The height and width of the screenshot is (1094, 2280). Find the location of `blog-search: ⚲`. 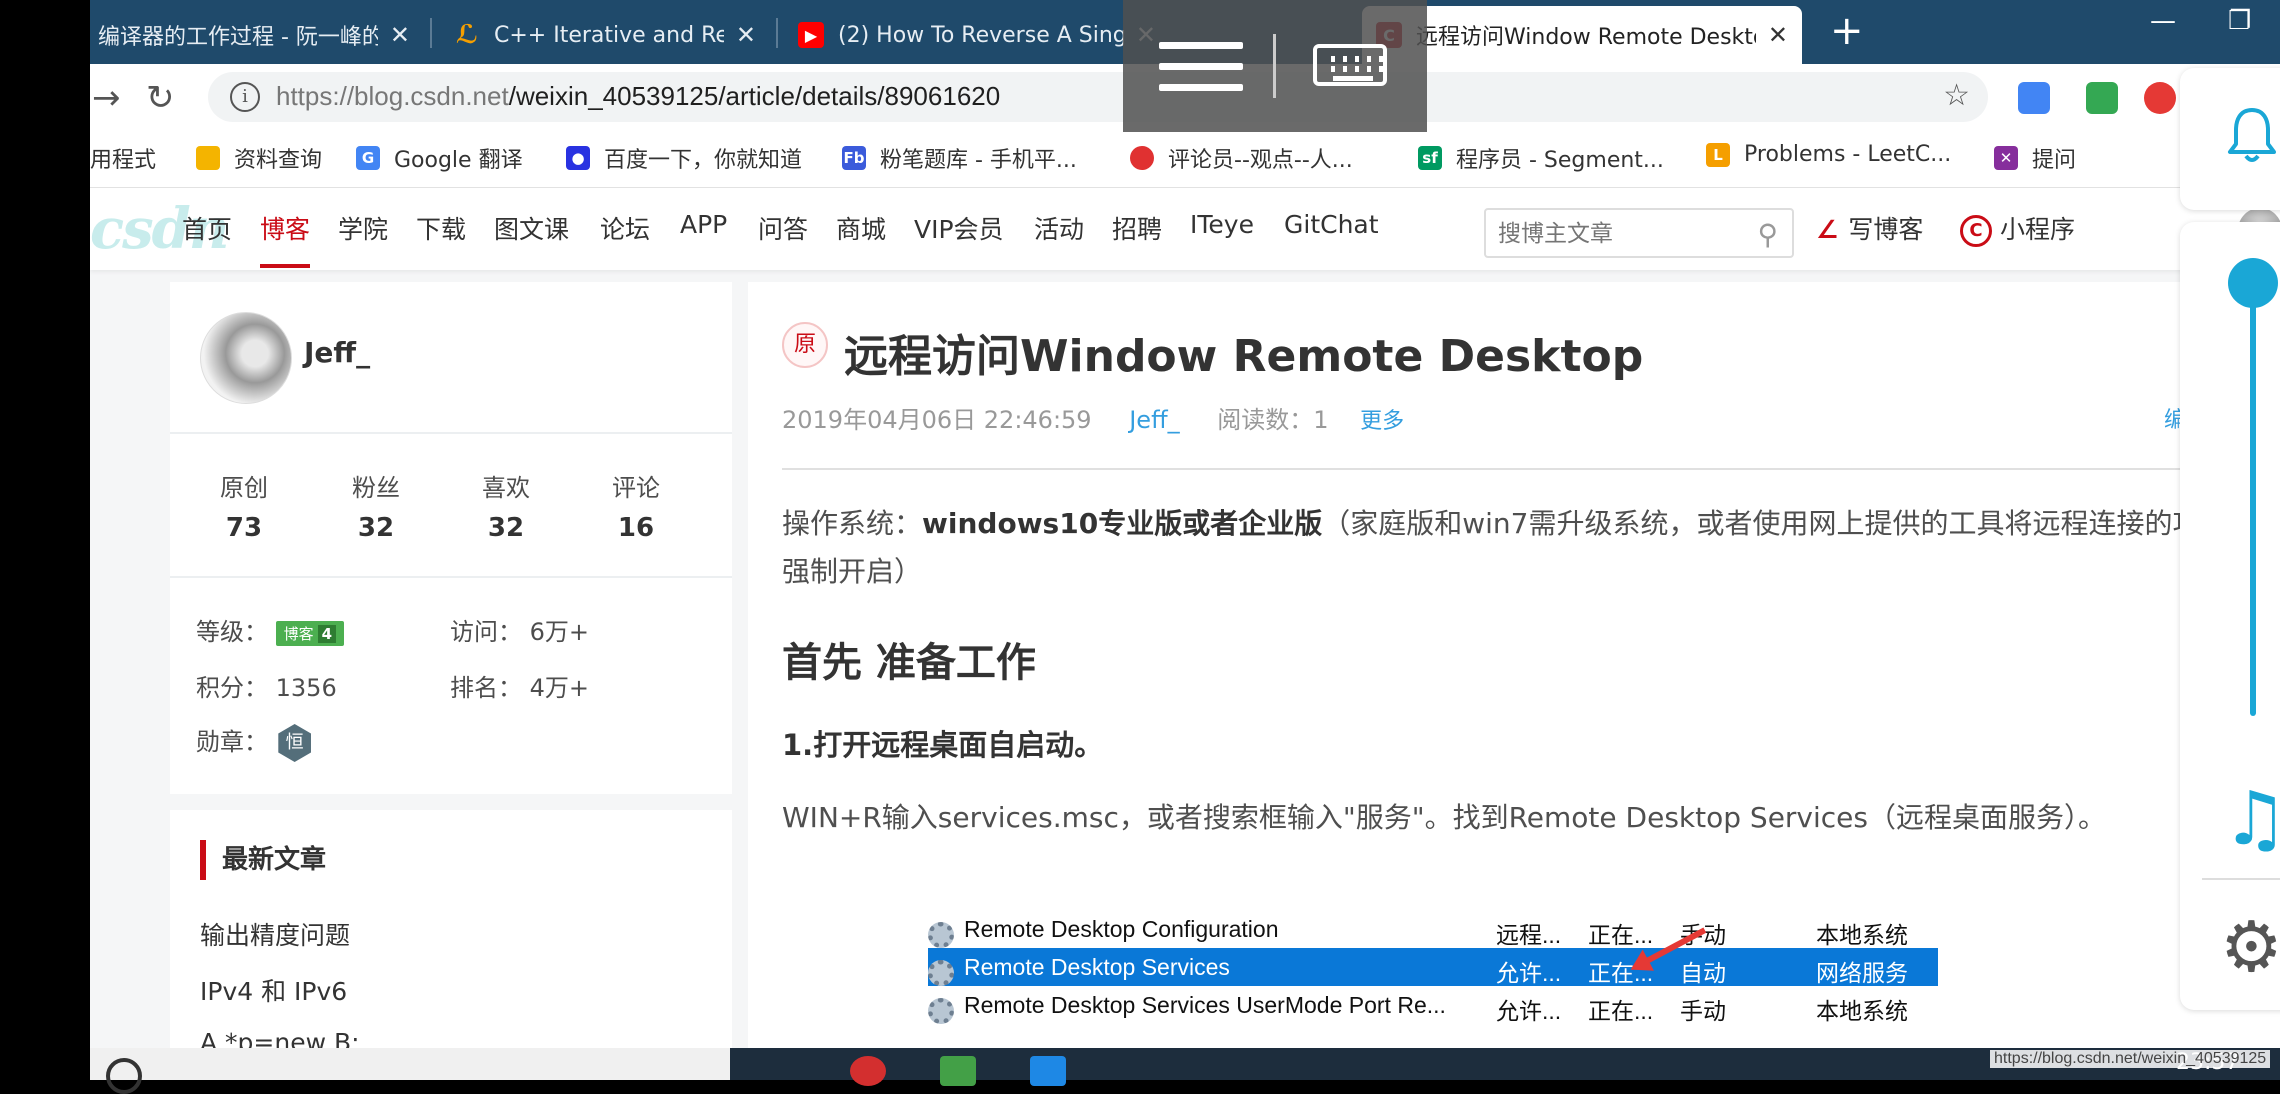

blog-search: ⚲ is located at coordinates (1639, 233).